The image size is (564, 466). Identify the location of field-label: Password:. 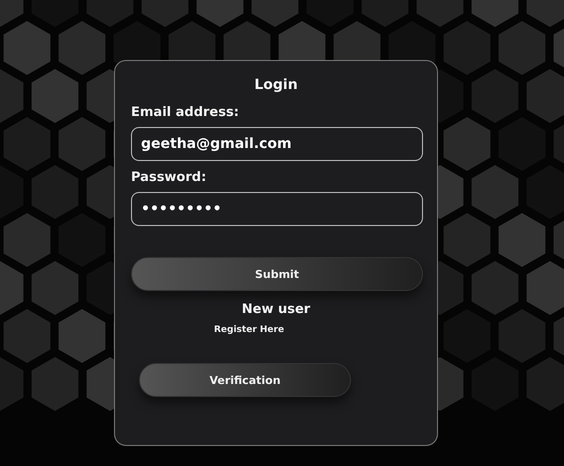
(169, 177).